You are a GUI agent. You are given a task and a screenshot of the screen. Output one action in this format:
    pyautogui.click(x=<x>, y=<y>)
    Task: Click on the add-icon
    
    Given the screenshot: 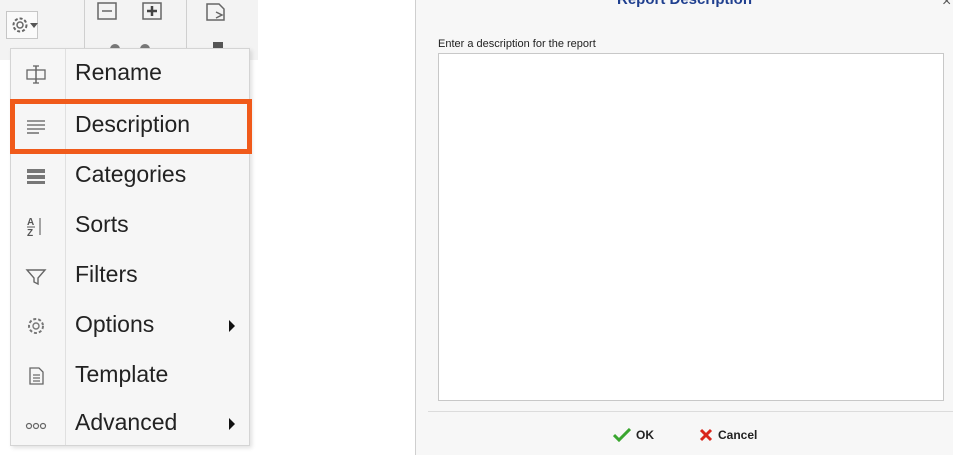 What is the action you would take?
    pyautogui.click(x=153, y=12)
    